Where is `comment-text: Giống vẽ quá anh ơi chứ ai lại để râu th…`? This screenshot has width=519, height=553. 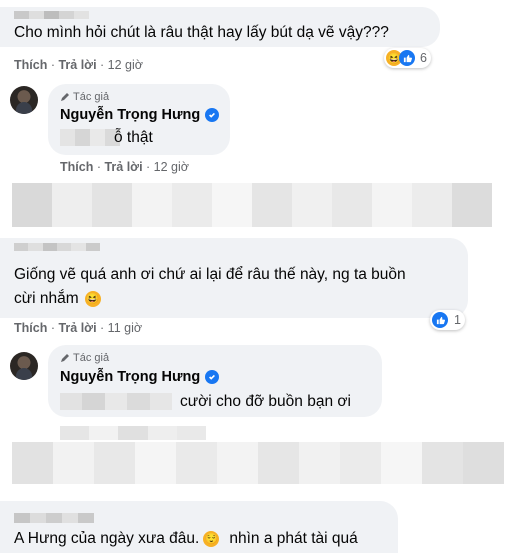
comment-text: Giống vẽ quá anh ơi chứ ai lại để râu th… is located at coordinates (210, 274).